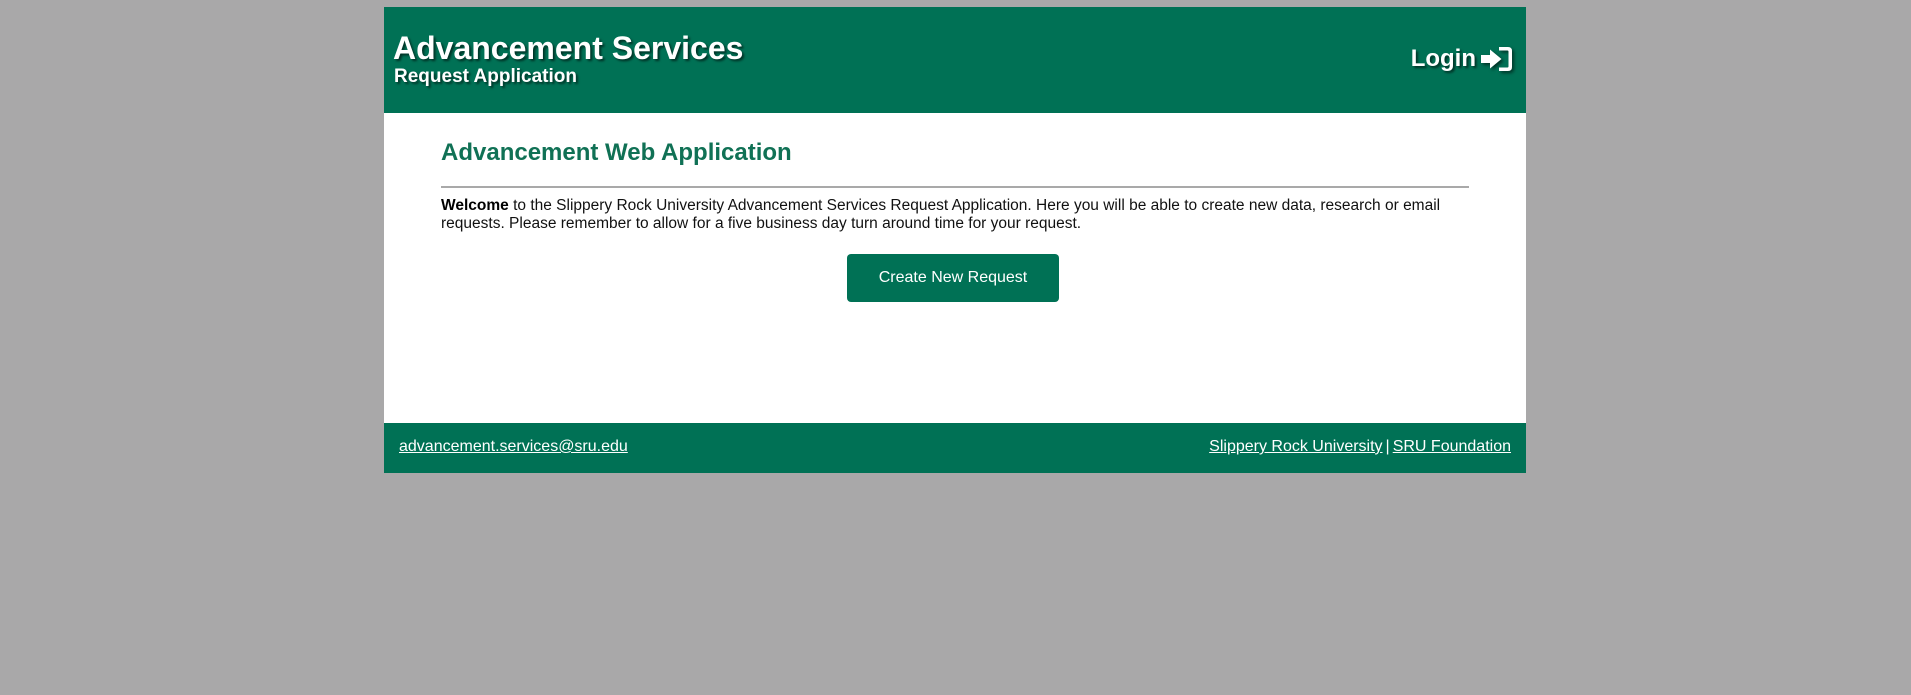 Image resolution: width=1911 pixels, height=695 pixels. I want to click on sru-foundation-link: SRU Foundation, so click(1452, 446).